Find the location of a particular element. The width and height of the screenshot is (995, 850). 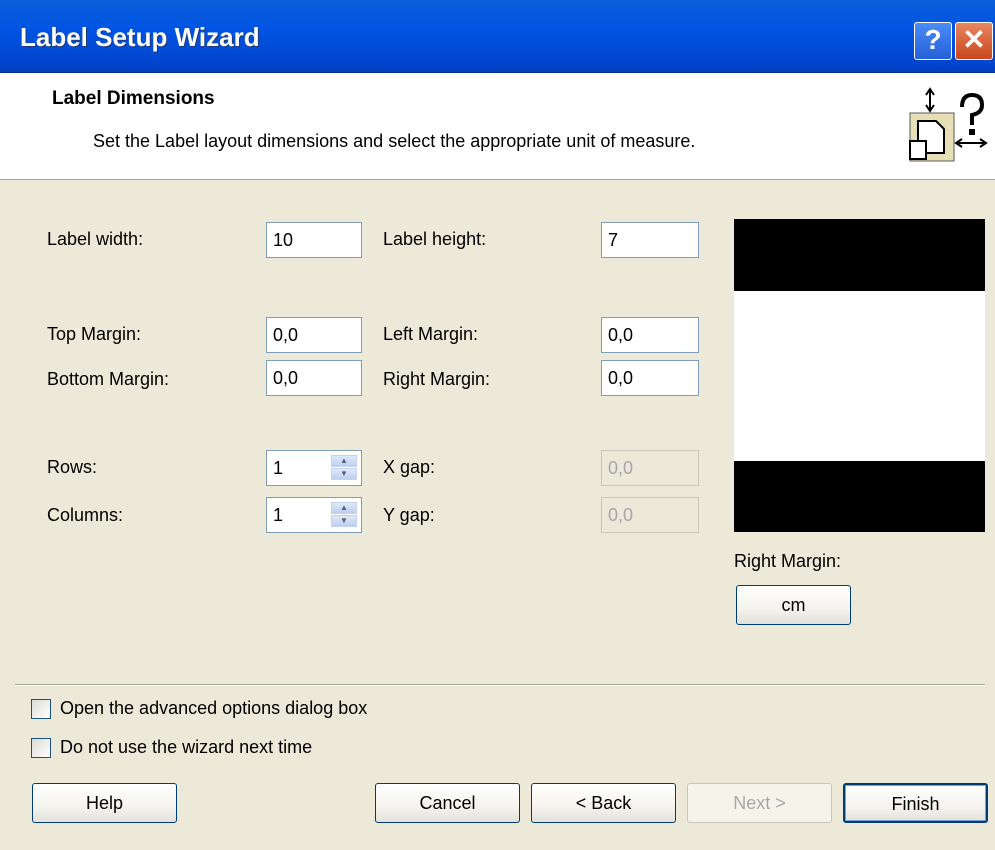

separator is located at coordinates (500, 685).